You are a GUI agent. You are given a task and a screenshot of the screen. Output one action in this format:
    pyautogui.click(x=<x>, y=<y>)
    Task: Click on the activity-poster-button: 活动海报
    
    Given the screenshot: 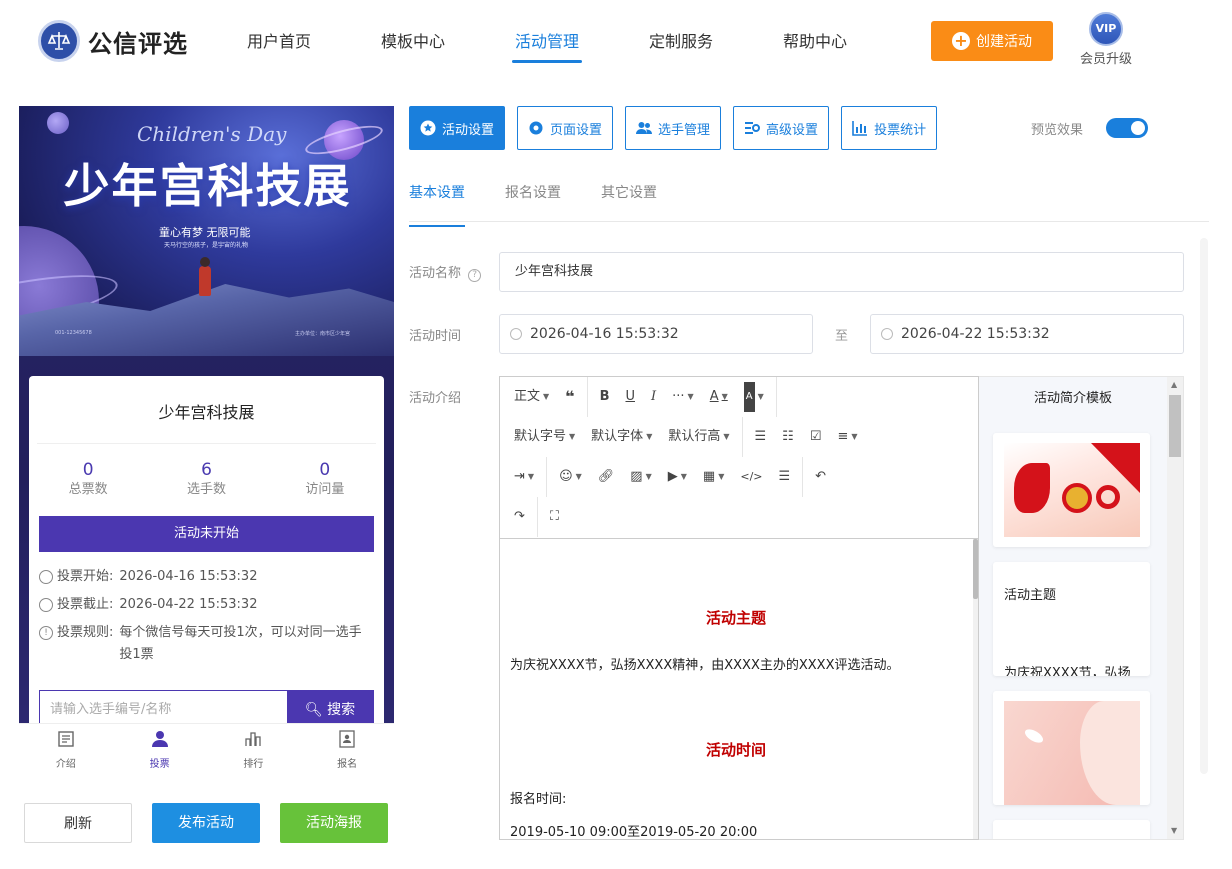 What is the action you would take?
    pyautogui.click(x=334, y=823)
    